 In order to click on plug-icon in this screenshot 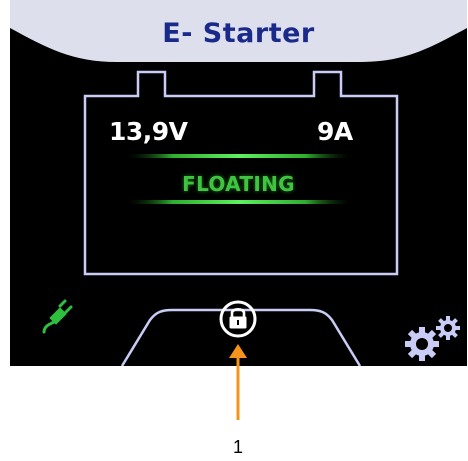, I will do `click(57, 318)`.